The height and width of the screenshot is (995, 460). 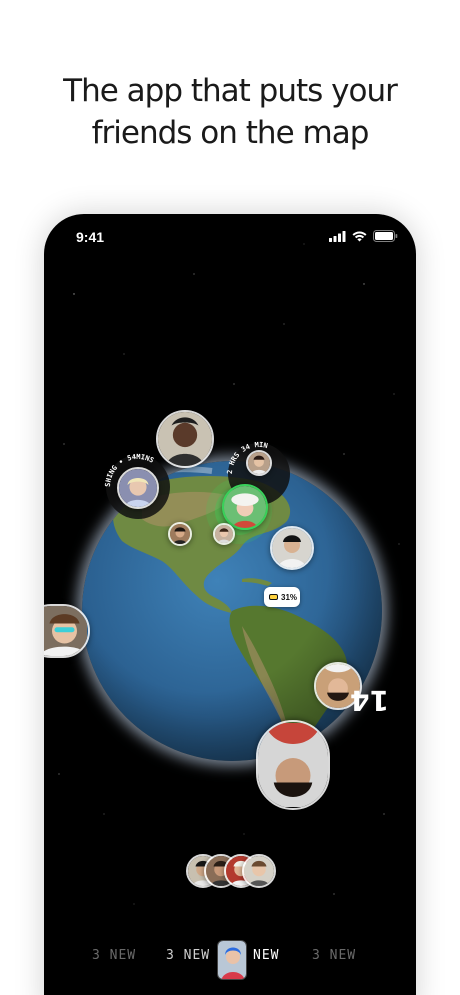 I want to click on friend-avatar-highlight, so click(x=245, y=507).